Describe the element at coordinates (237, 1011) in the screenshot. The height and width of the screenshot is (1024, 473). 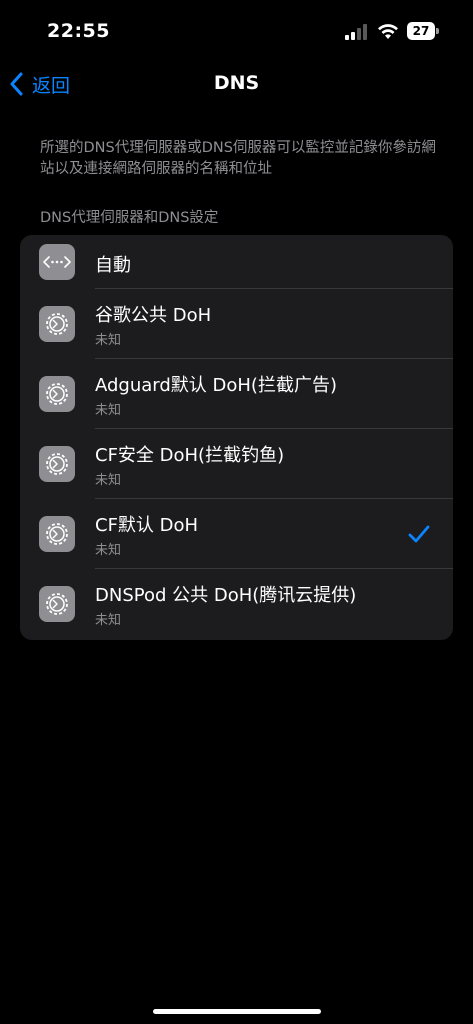
I see `home-indicator` at that location.